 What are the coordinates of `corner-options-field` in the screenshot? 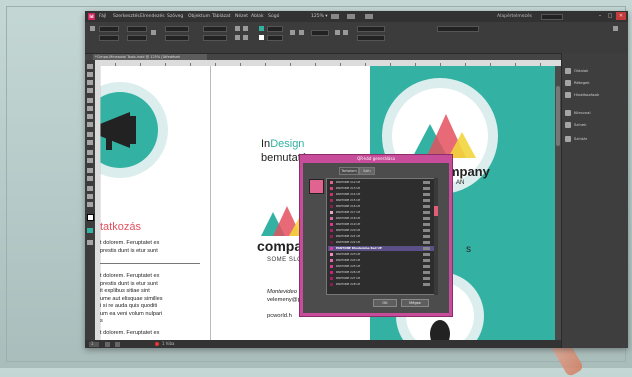 It's located at (371, 29).